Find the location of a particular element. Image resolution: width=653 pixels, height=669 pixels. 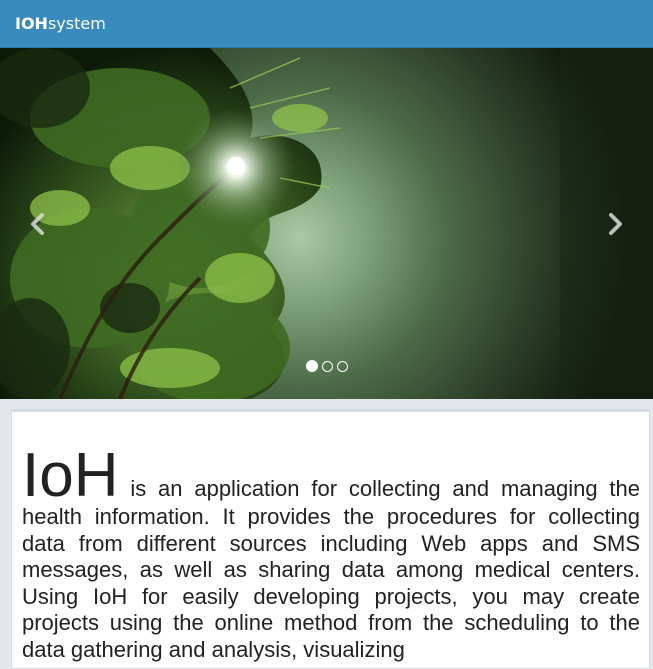

chevron-left-icon is located at coordinates (37, 224).